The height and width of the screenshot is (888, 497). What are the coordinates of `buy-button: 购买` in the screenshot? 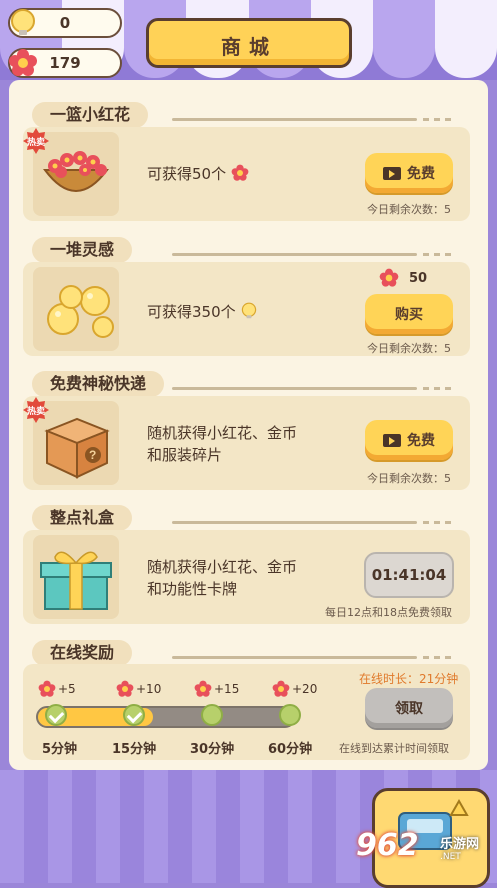 It's located at (409, 314).